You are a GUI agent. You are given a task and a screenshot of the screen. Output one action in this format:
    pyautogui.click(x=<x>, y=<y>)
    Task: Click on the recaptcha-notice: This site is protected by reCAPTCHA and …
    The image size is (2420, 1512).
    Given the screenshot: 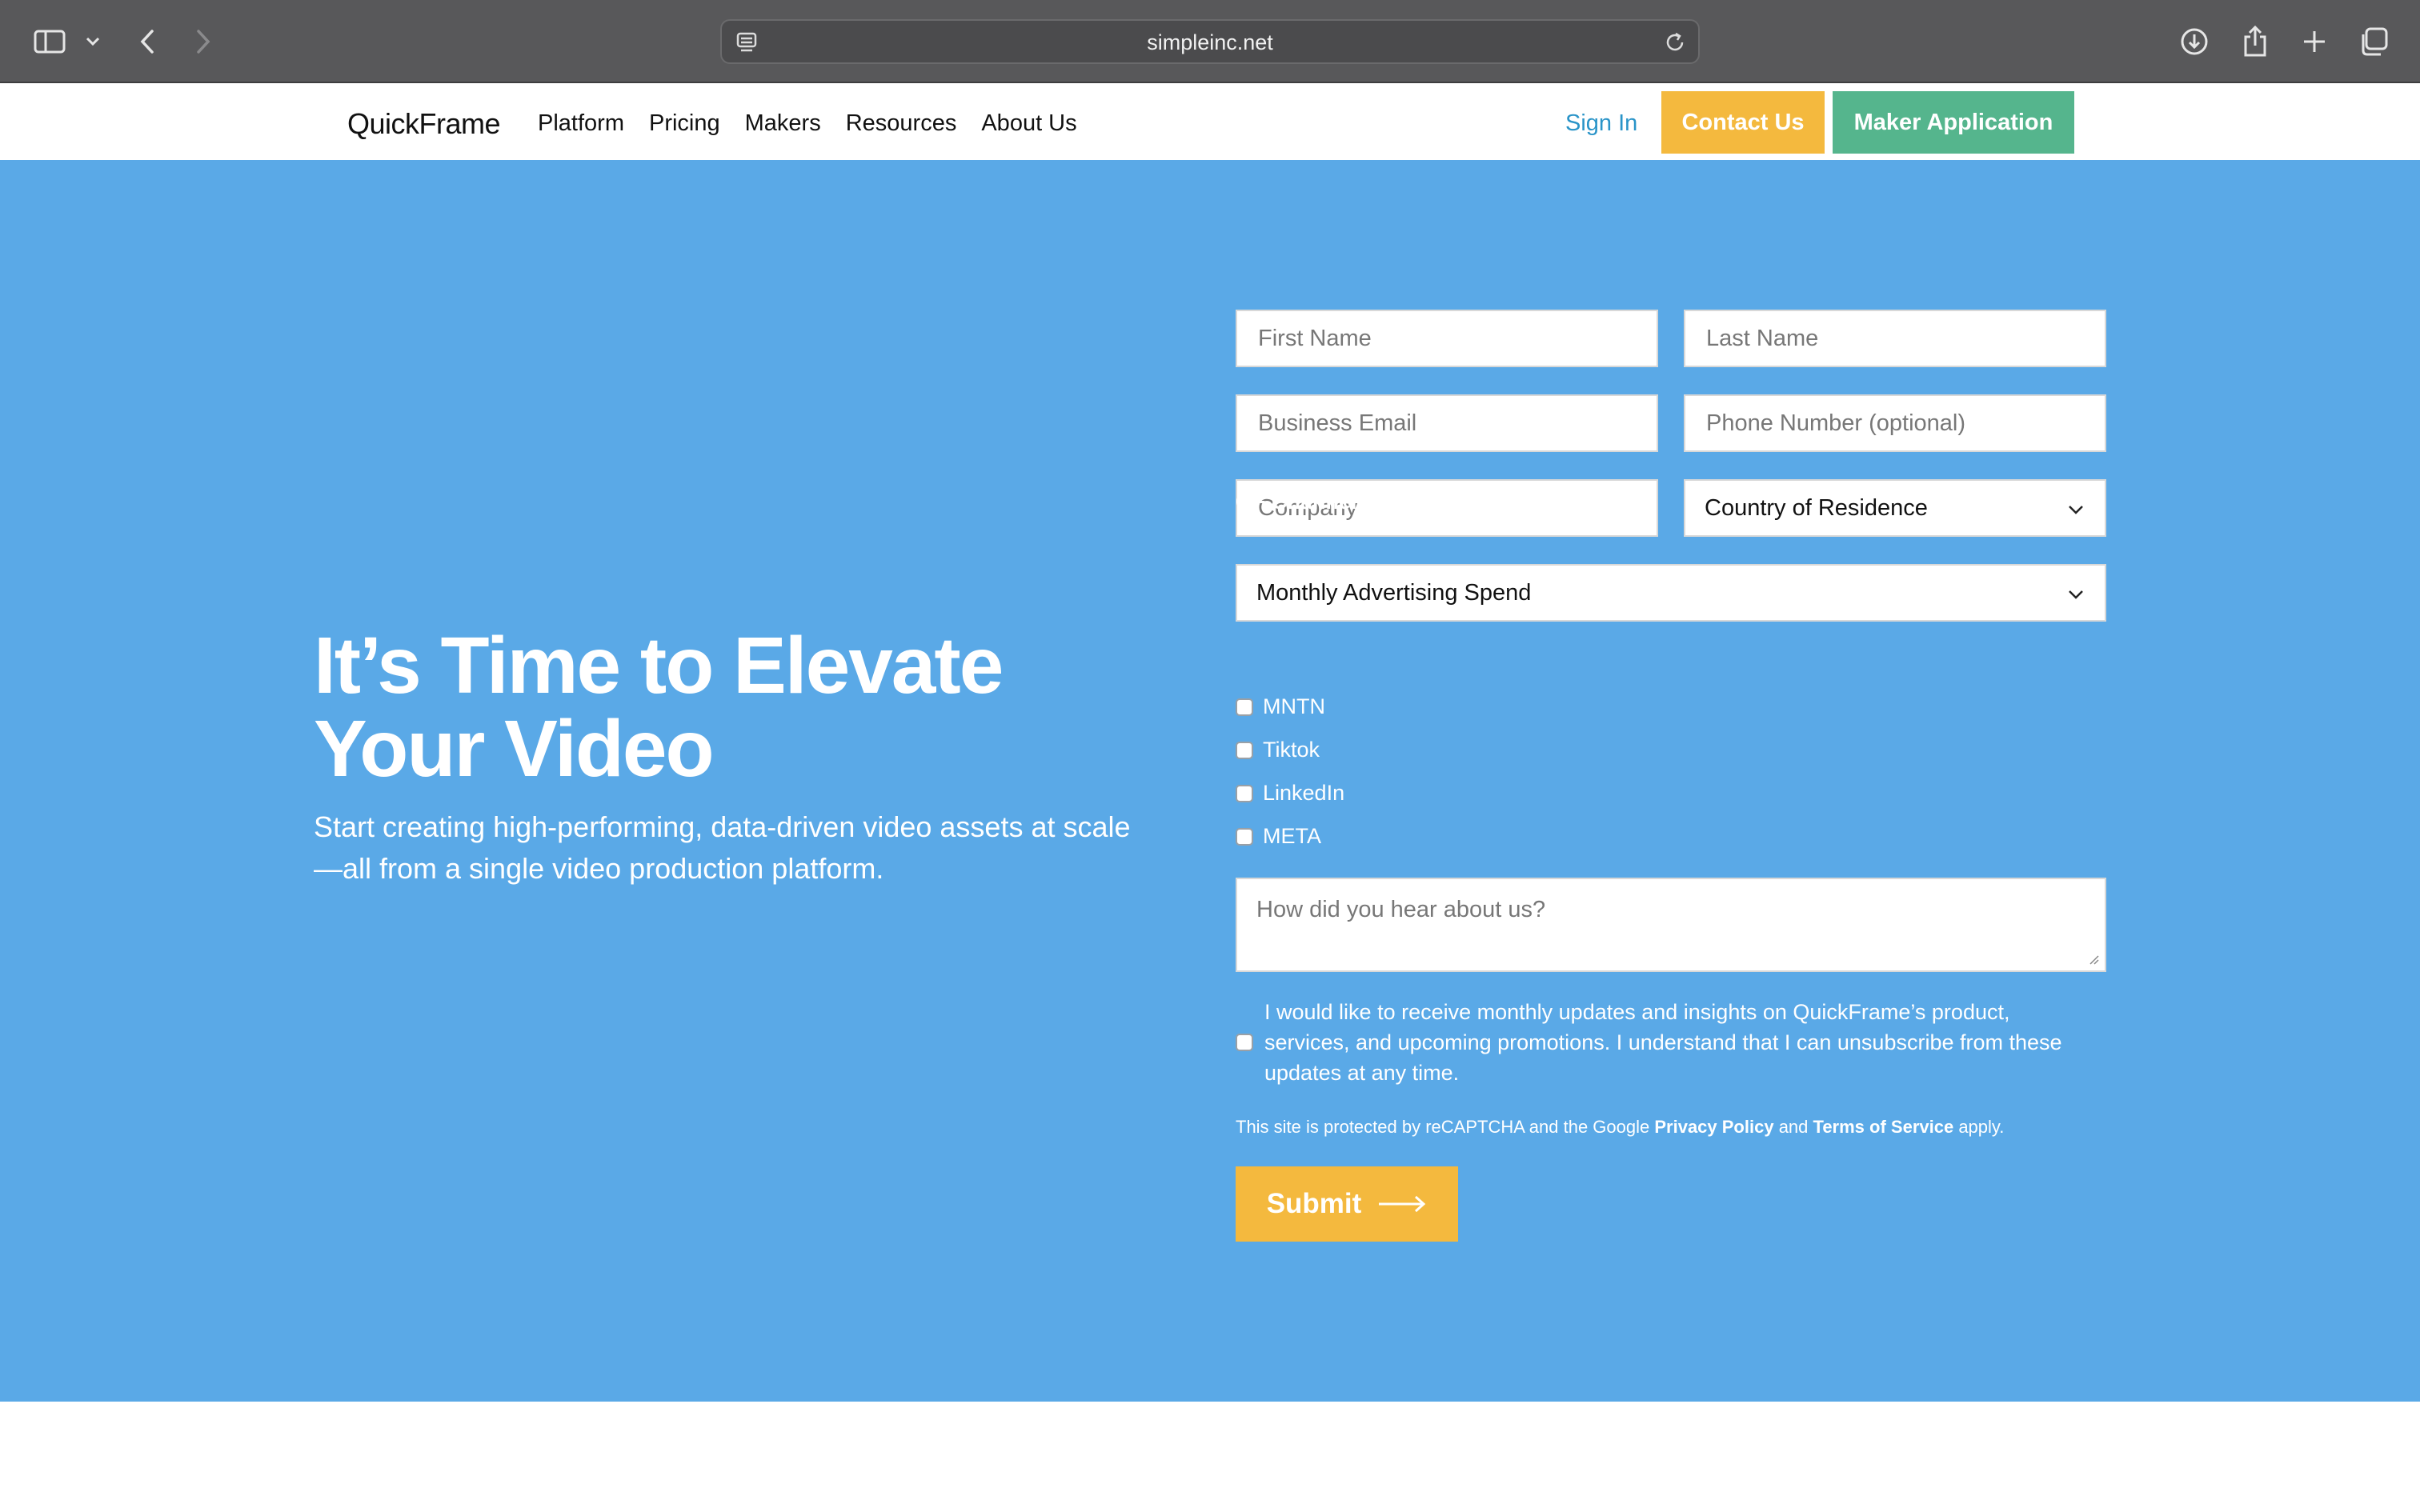 What is the action you would take?
    pyautogui.click(x=1620, y=1127)
    